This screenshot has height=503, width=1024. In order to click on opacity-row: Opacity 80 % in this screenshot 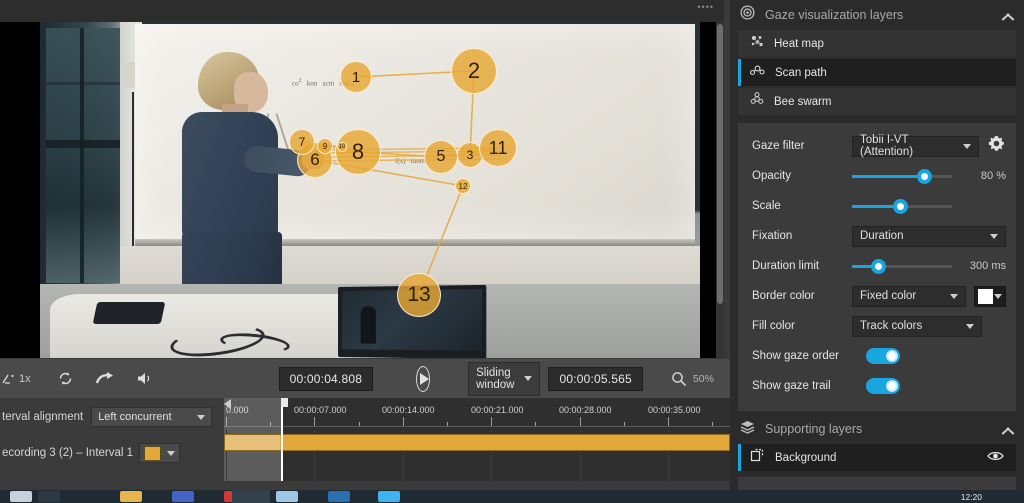, I will do `click(877, 176)`.